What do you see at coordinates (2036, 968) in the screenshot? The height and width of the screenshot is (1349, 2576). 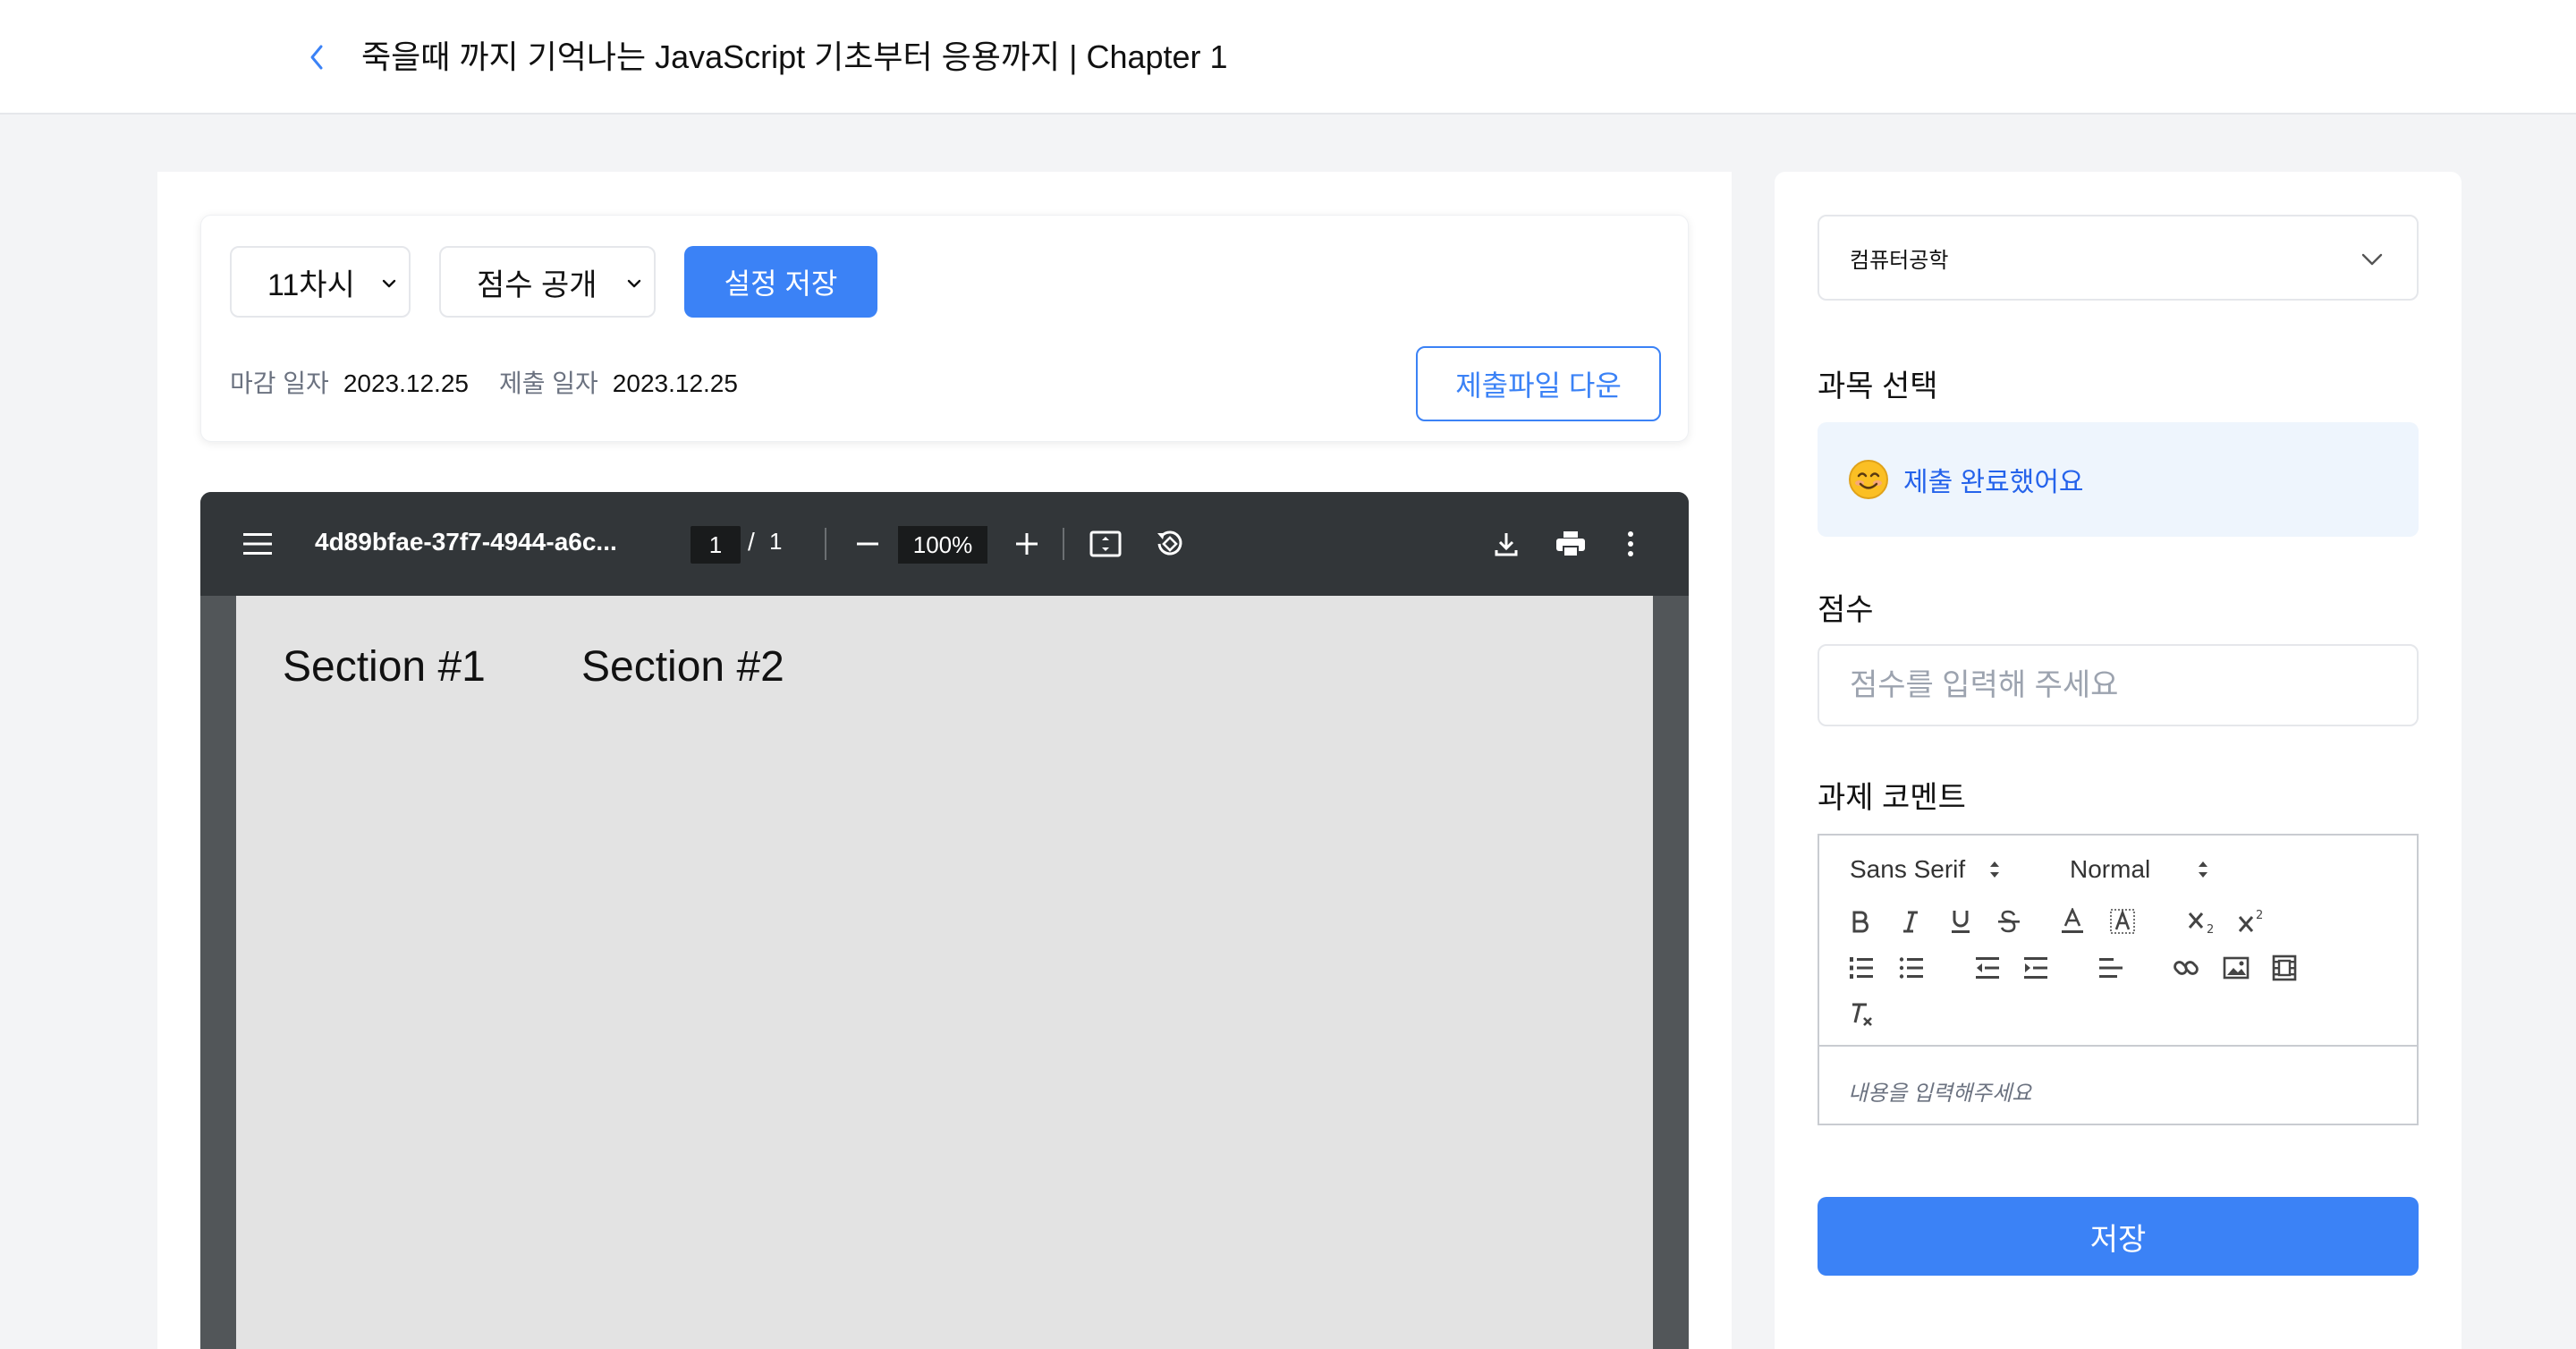 I see `indent-icon` at bounding box center [2036, 968].